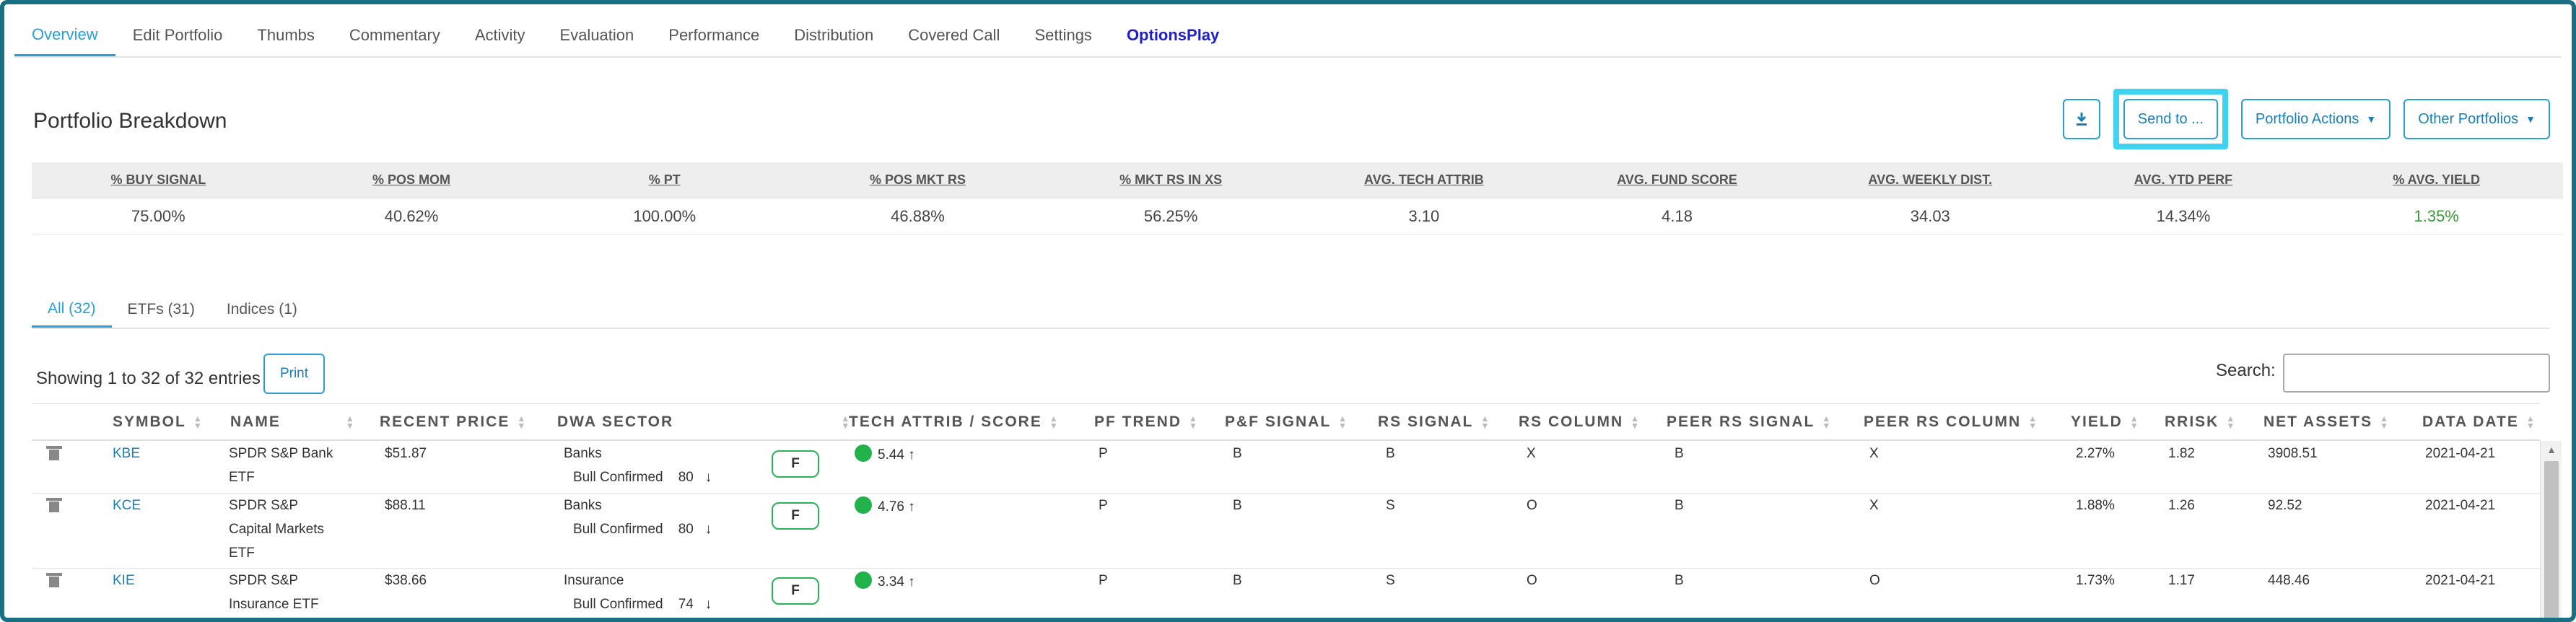 The width and height of the screenshot is (2576, 622). Describe the element at coordinates (453, 422) in the screenshot. I see `col-recent-price: RECENT PRICE ▲ ▼` at that location.